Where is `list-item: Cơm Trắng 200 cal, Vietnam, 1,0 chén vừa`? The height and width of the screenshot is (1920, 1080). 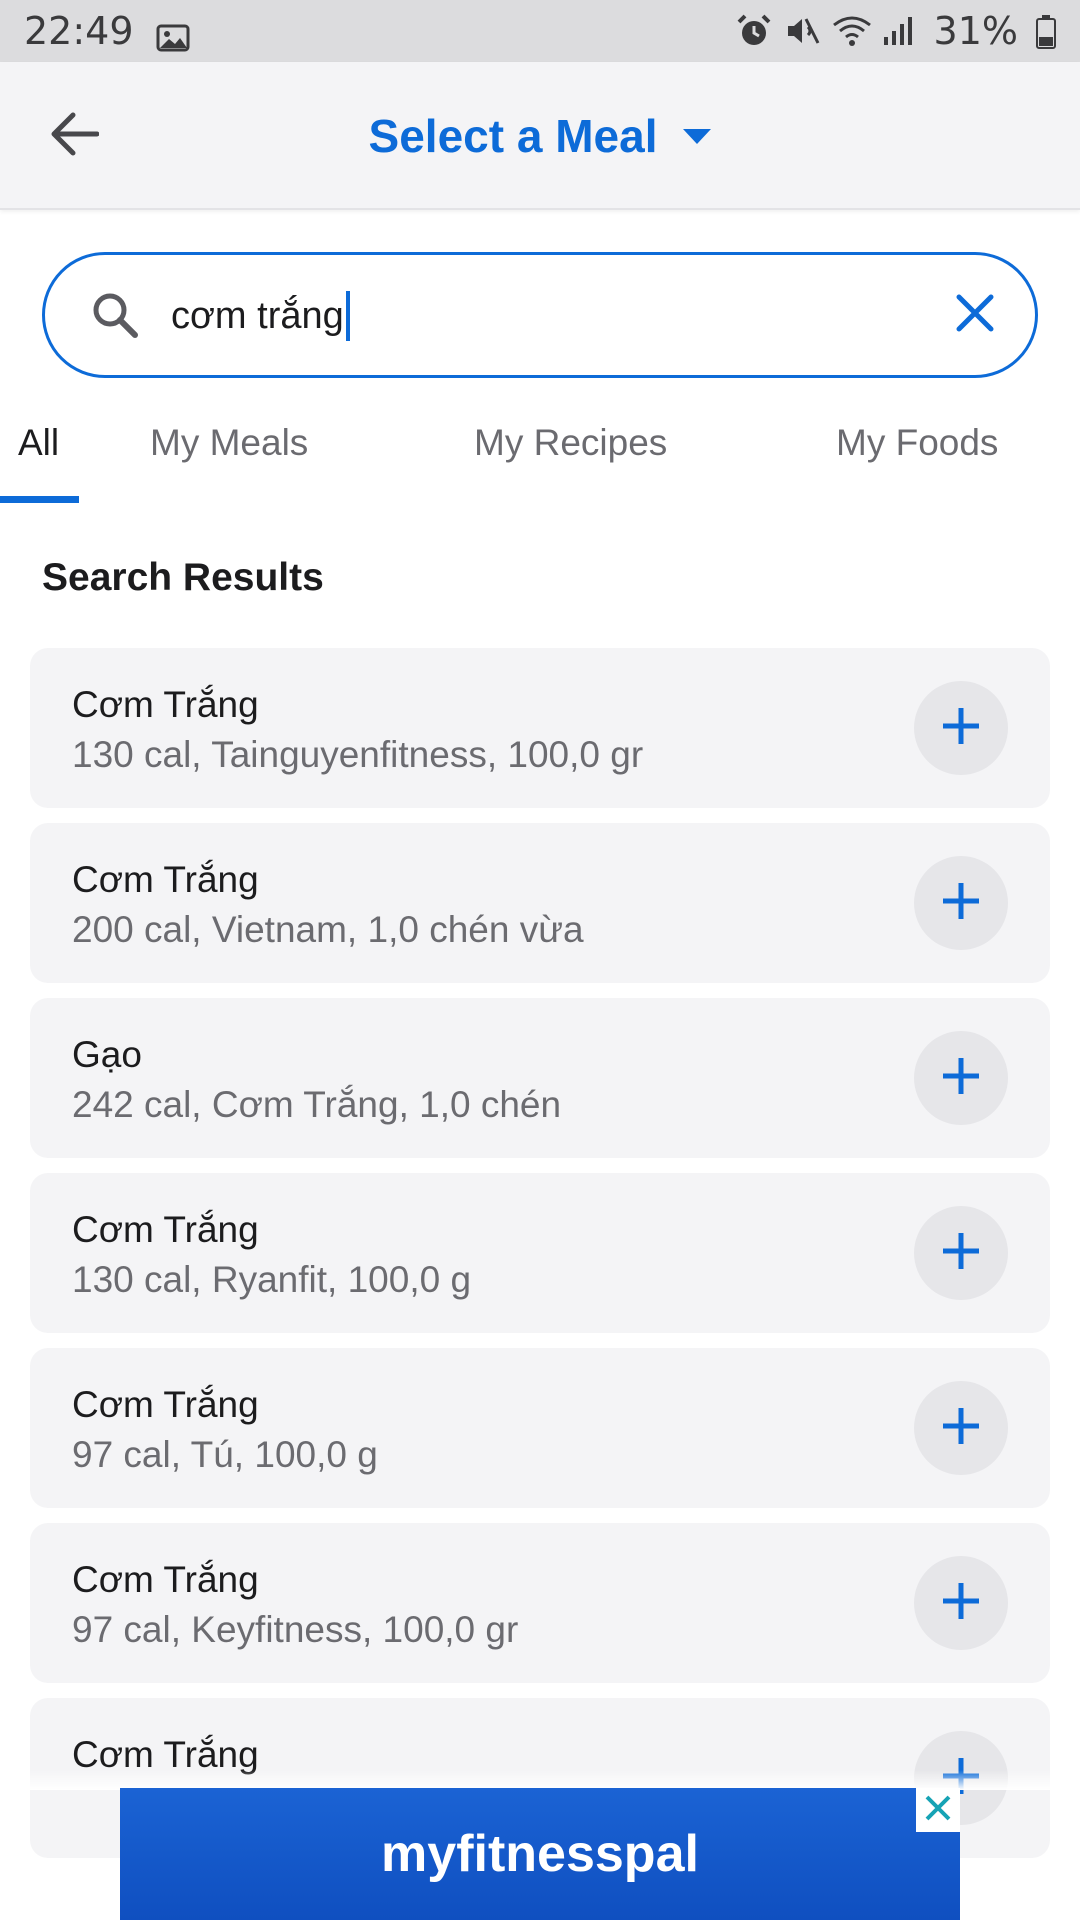
list-item: Cơm Trắng 200 cal, Vietnam, 1,0 chén vừa is located at coordinates (540, 903).